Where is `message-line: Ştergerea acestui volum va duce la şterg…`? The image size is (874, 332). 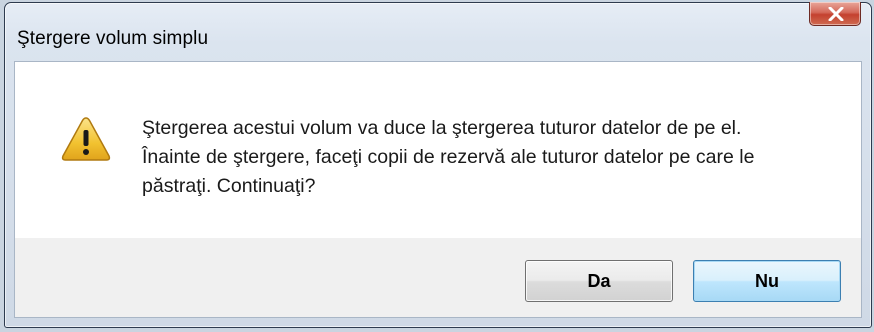 message-line: Ştergerea acestui volum va duce la şterg… is located at coordinates (442, 128).